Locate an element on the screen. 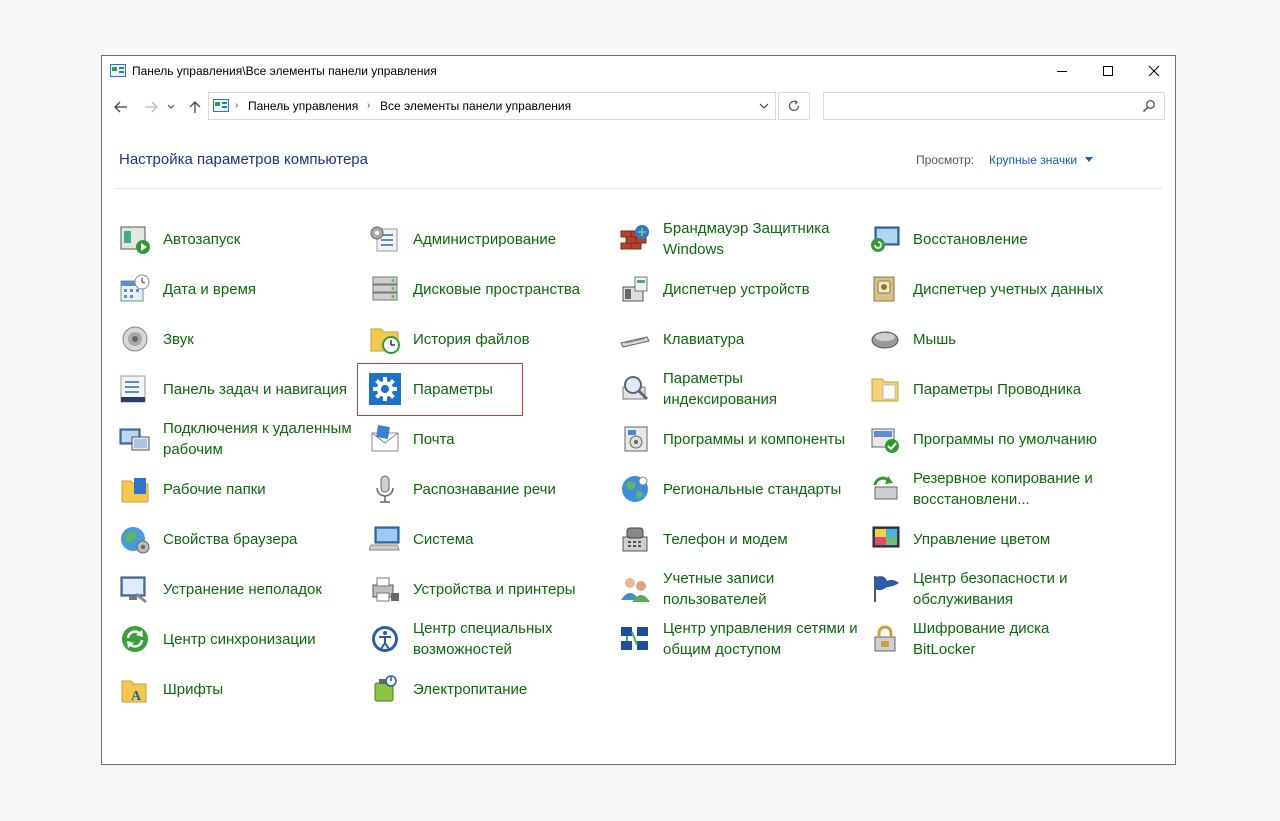  system-icon is located at coordinates (385, 539).